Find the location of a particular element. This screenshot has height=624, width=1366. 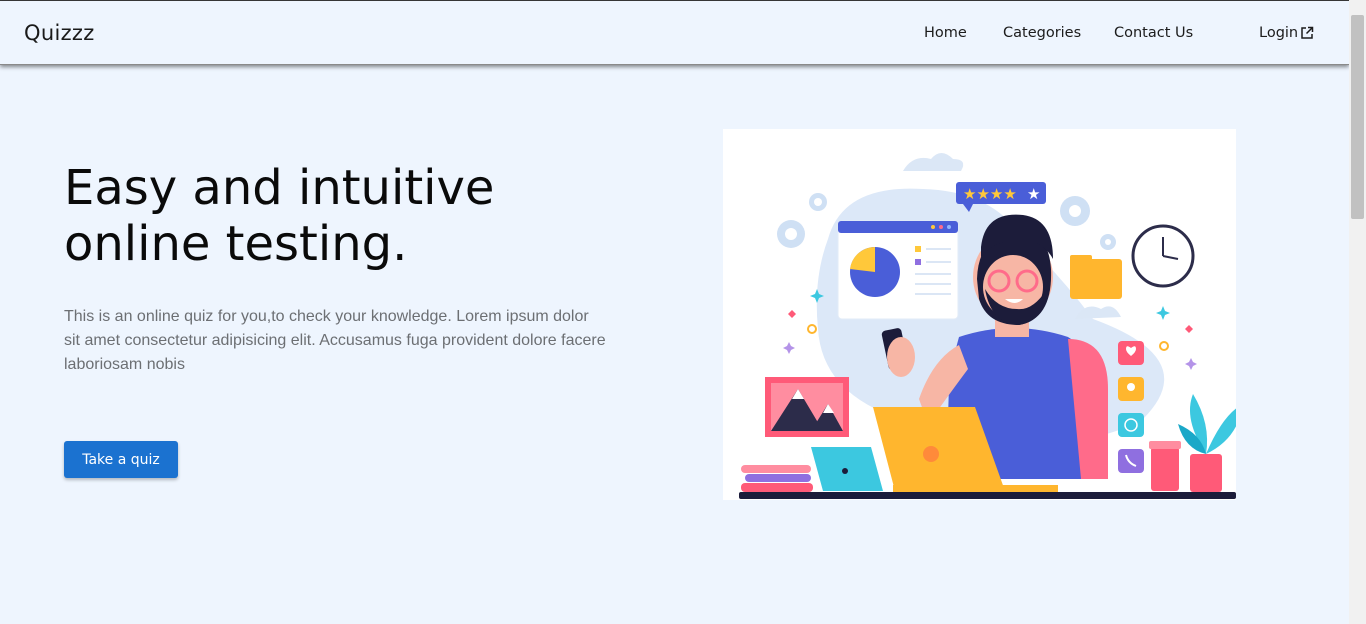

take-quiz-button: Take a quiz is located at coordinates (121, 459).